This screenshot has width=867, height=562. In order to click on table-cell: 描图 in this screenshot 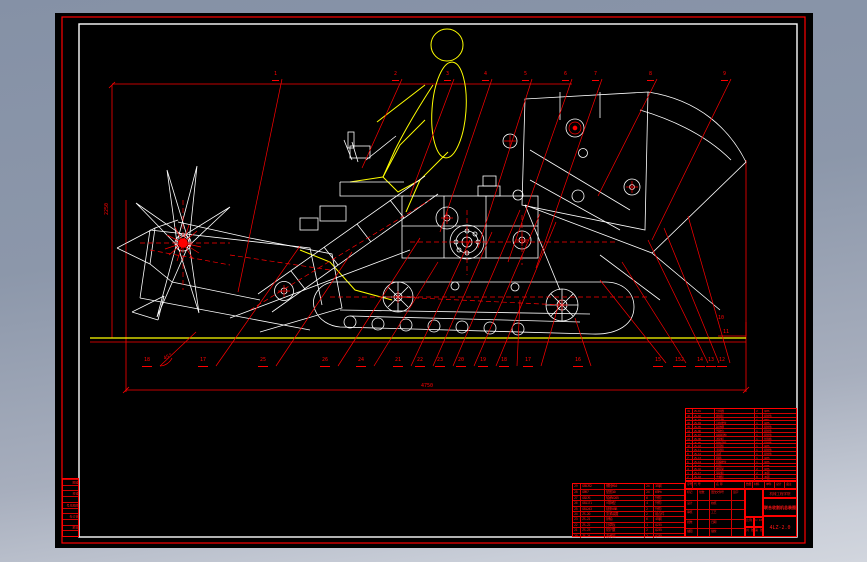, I will do `click(692, 532)`.